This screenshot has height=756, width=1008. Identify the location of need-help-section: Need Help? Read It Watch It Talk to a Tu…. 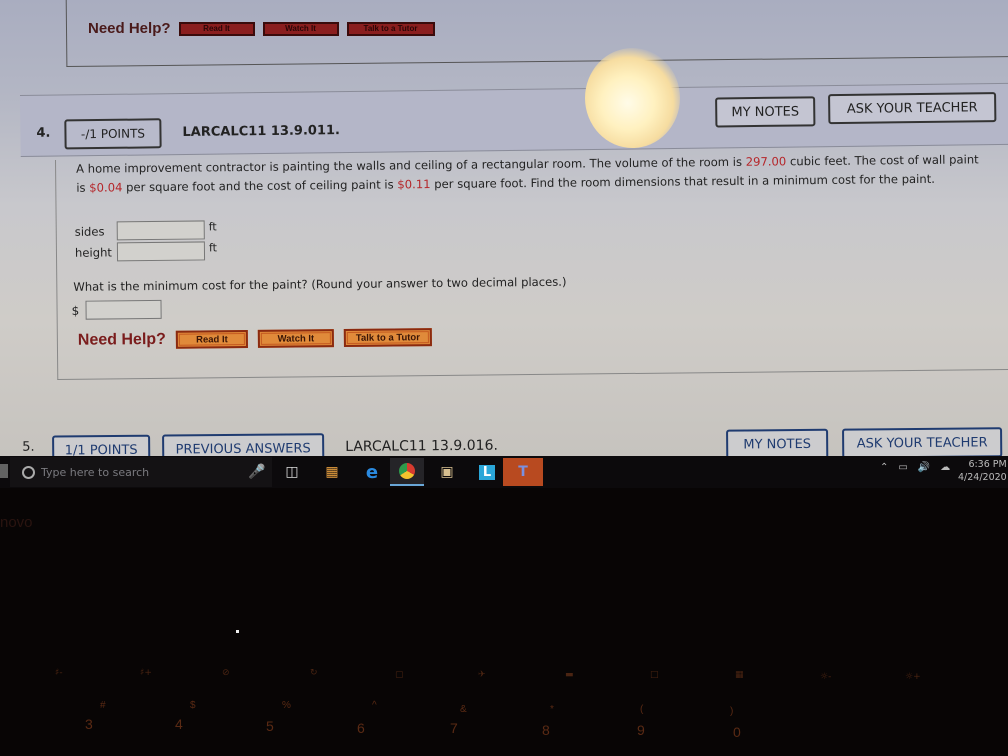
(255, 339).